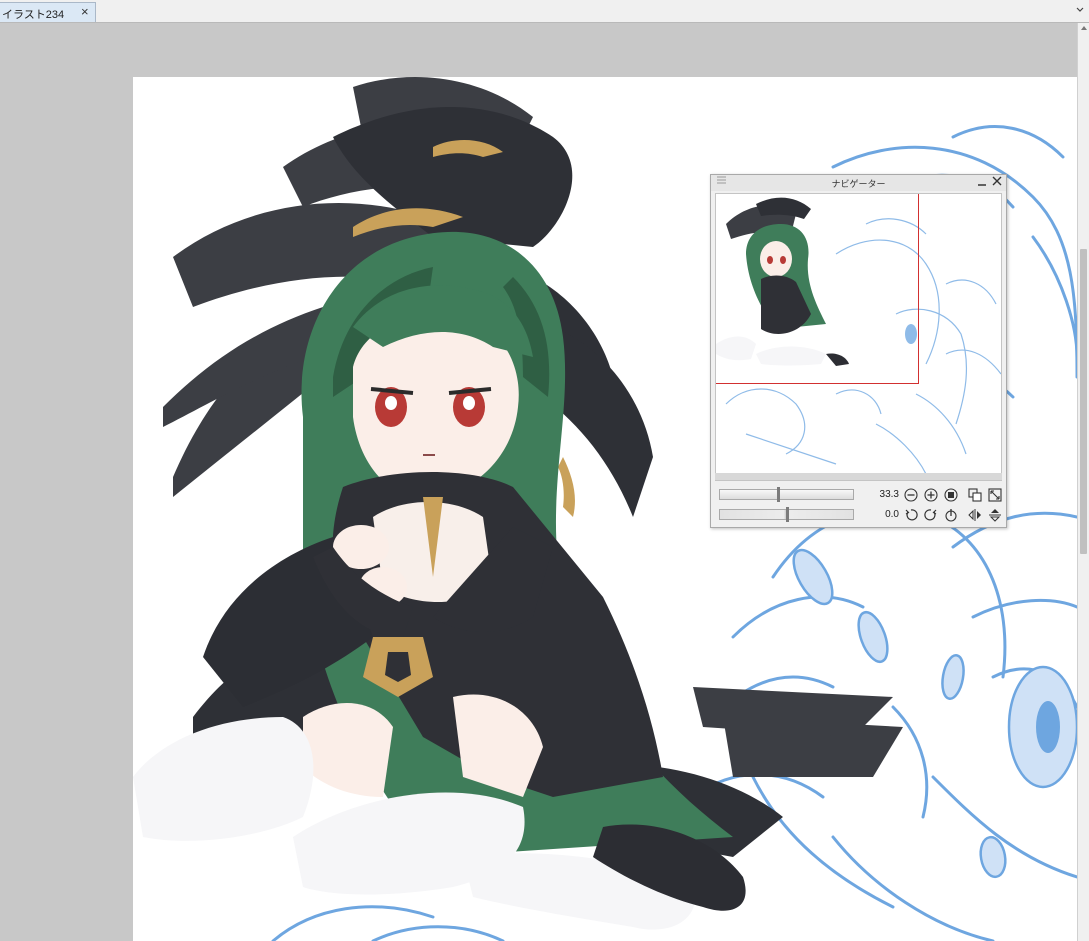 The height and width of the screenshot is (941, 1089). Describe the element at coordinates (982, 182) in the screenshot. I see `minimize-icon` at that location.